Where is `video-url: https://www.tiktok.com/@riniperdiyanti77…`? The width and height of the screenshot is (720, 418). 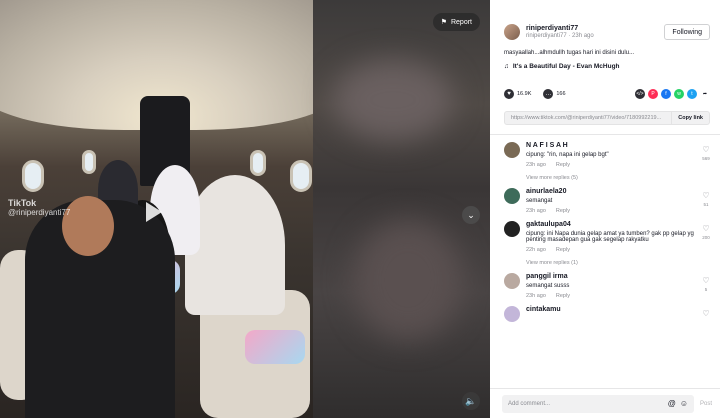 video-url: https://www.tiktok.com/@riniperdiyanti77… is located at coordinates (591, 118).